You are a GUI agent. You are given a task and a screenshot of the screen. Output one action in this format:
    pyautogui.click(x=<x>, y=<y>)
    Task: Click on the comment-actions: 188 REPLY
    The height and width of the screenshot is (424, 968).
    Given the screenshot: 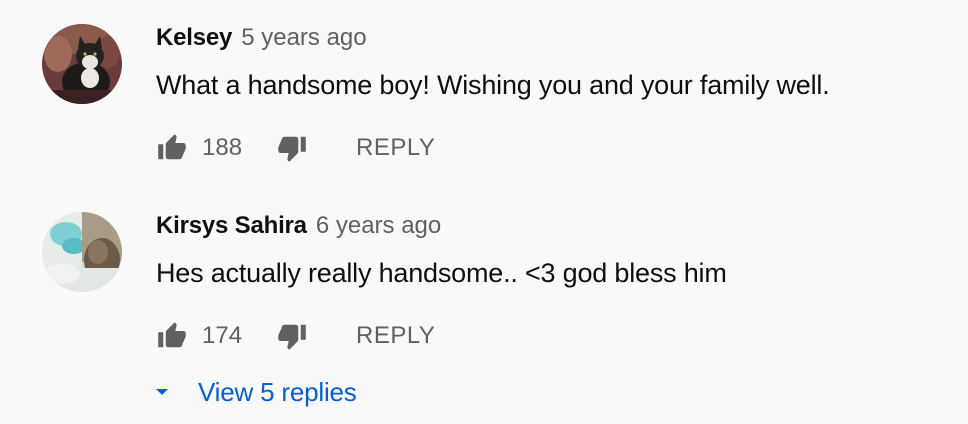 What is the action you would take?
    pyautogui.click(x=295, y=148)
    